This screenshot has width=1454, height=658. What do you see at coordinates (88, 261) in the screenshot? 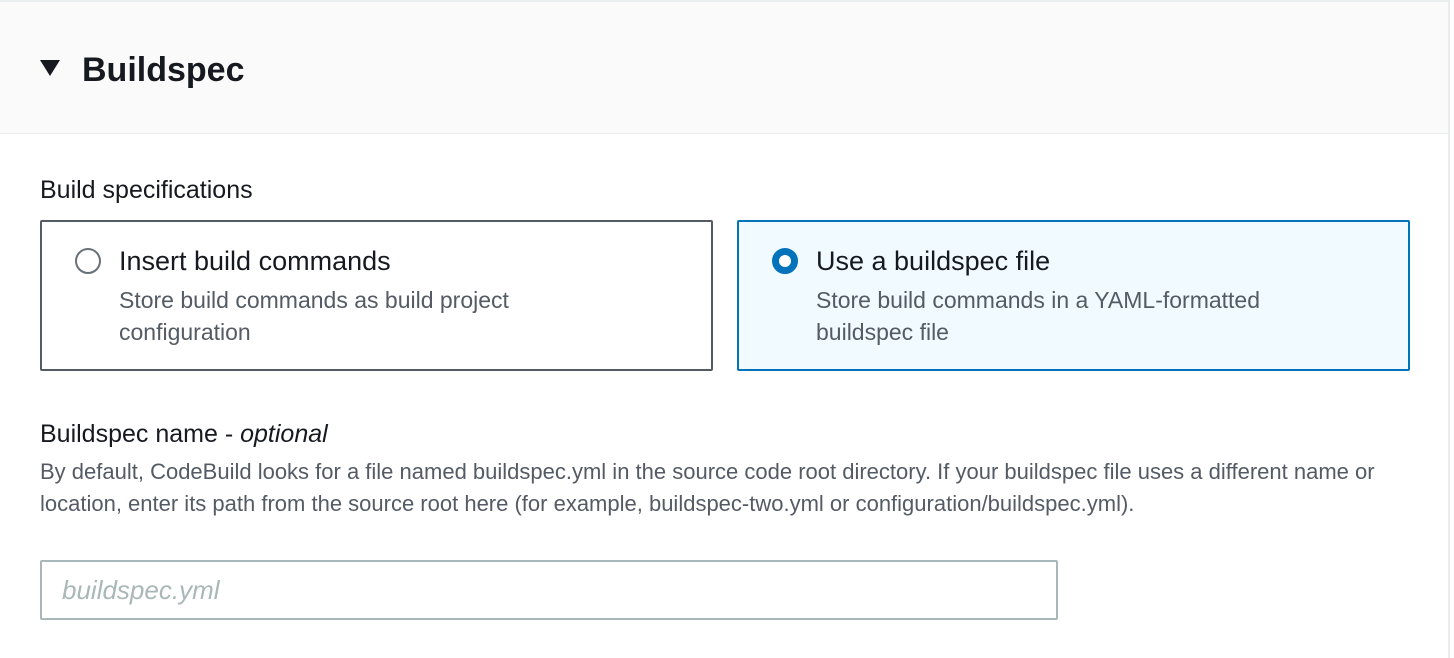
I see `radio-button-unchecked` at bounding box center [88, 261].